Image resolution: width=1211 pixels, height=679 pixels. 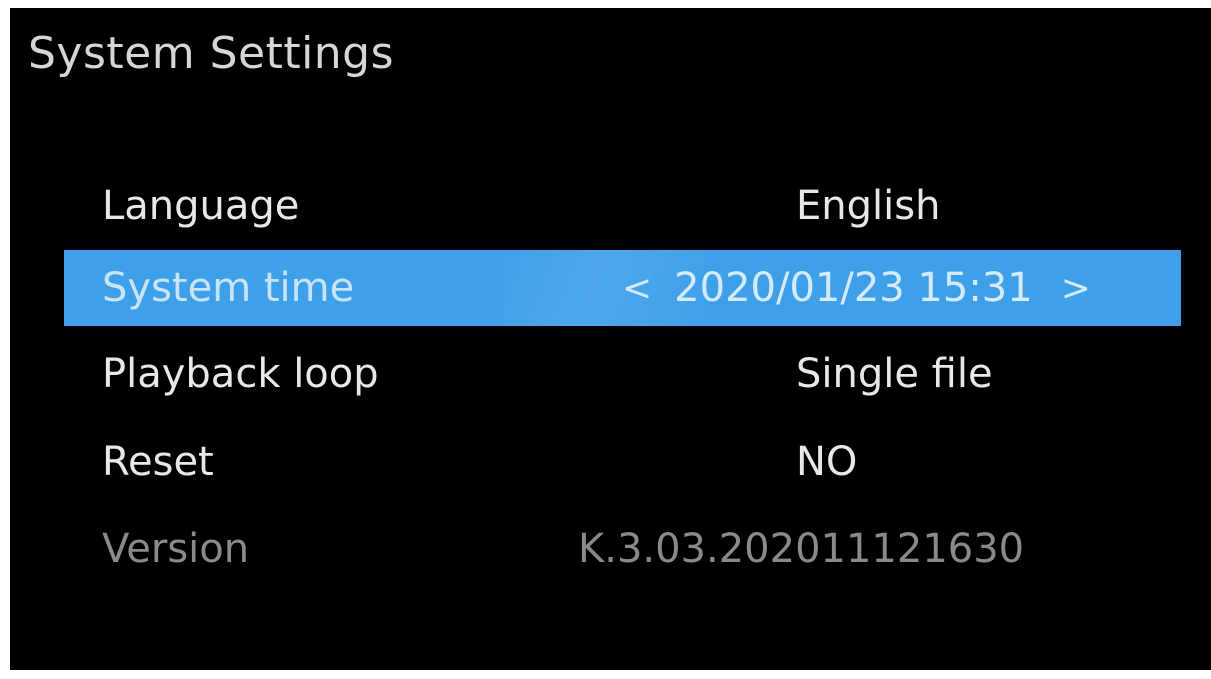 I want to click on setting-value-system-time: 2020/01/23 15:31, so click(x=853, y=288).